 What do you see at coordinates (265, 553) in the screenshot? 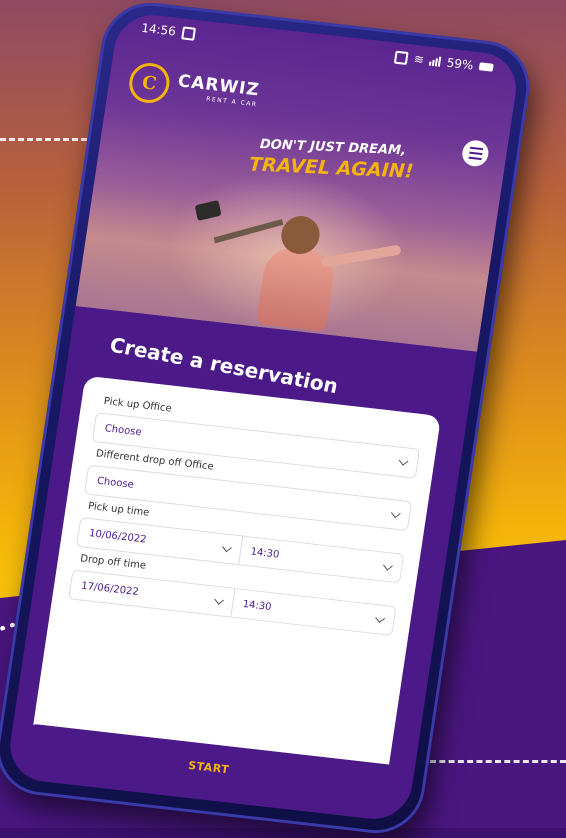
I see `pickup-hour-value: 14:30` at bounding box center [265, 553].